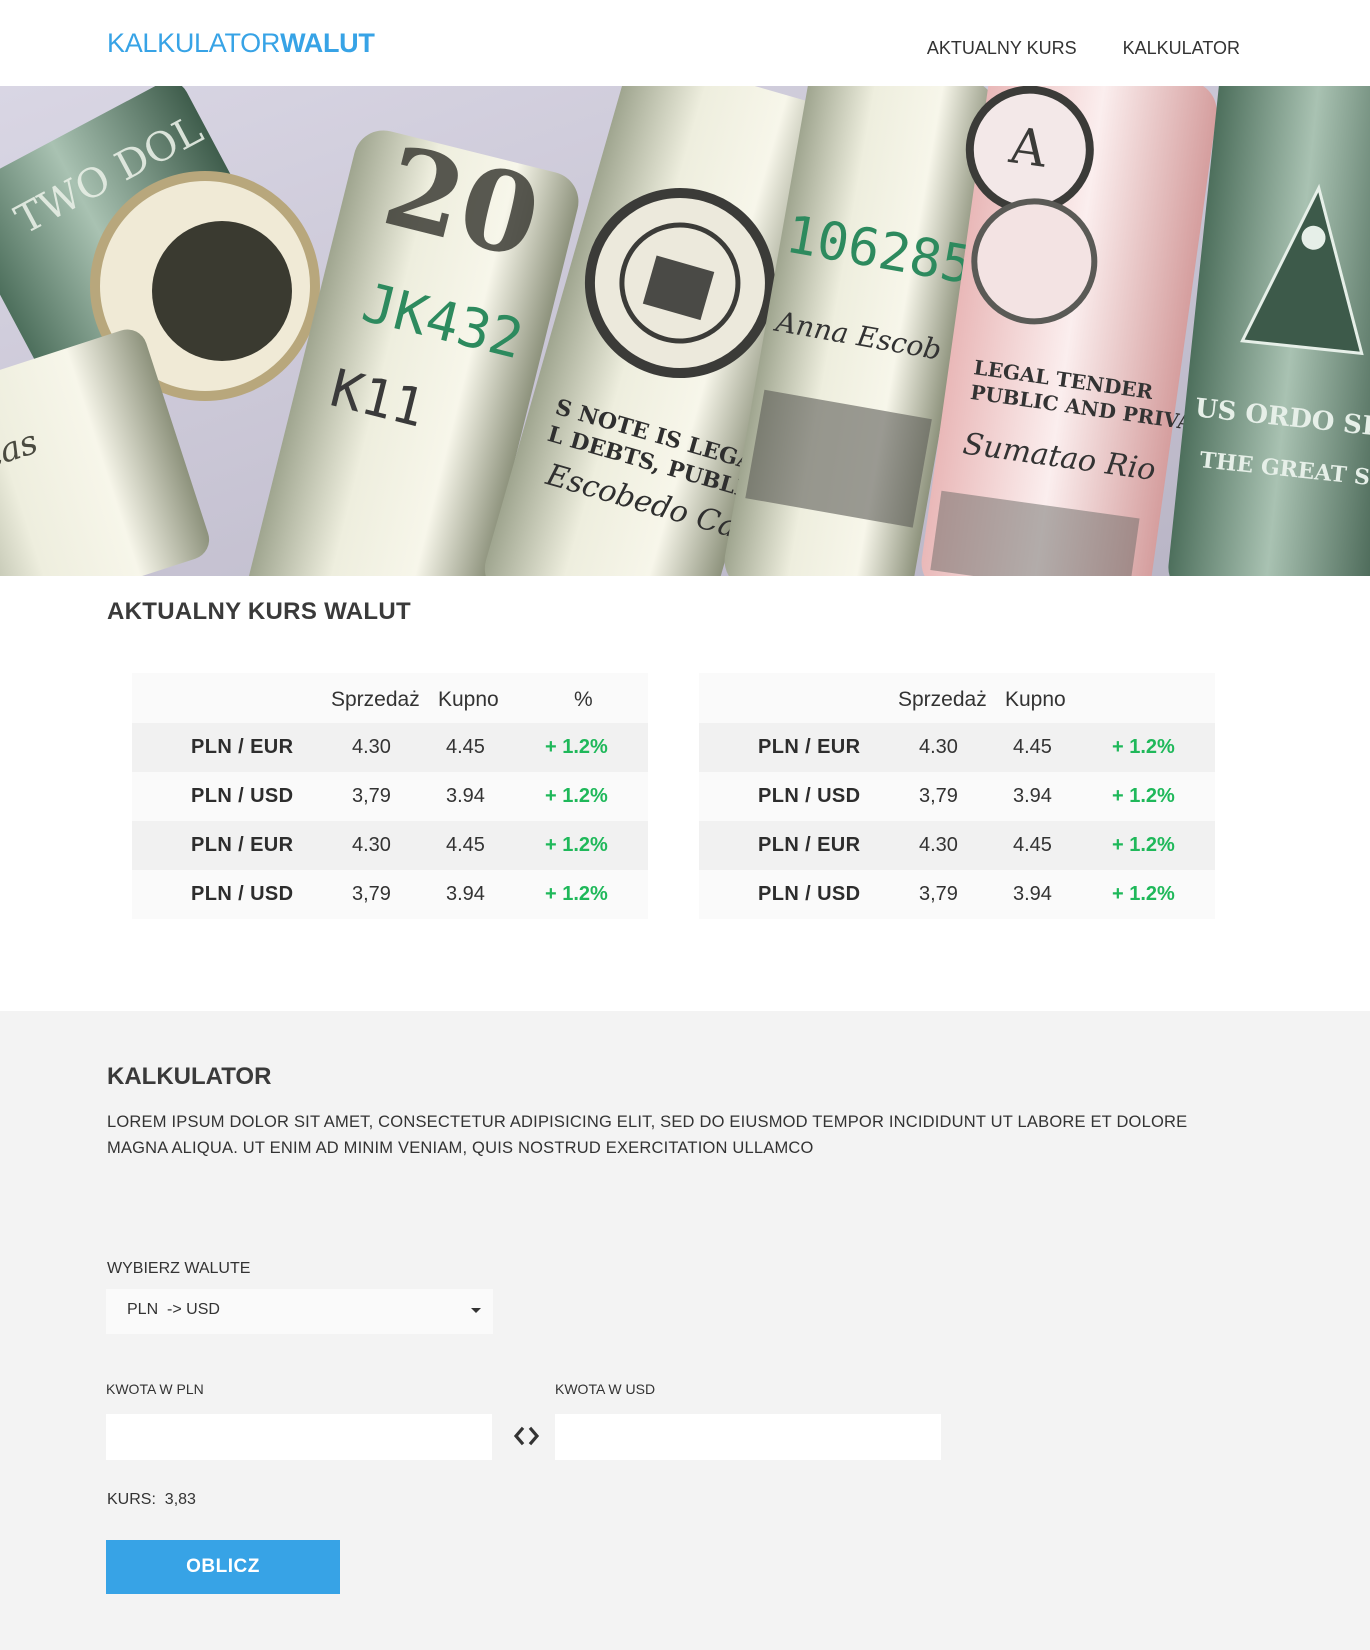 Image resolution: width=1370 pixels, height=1650 pixels. I want to click on exchange-rate-text: KURS: 3,83, so click(151, 1499).